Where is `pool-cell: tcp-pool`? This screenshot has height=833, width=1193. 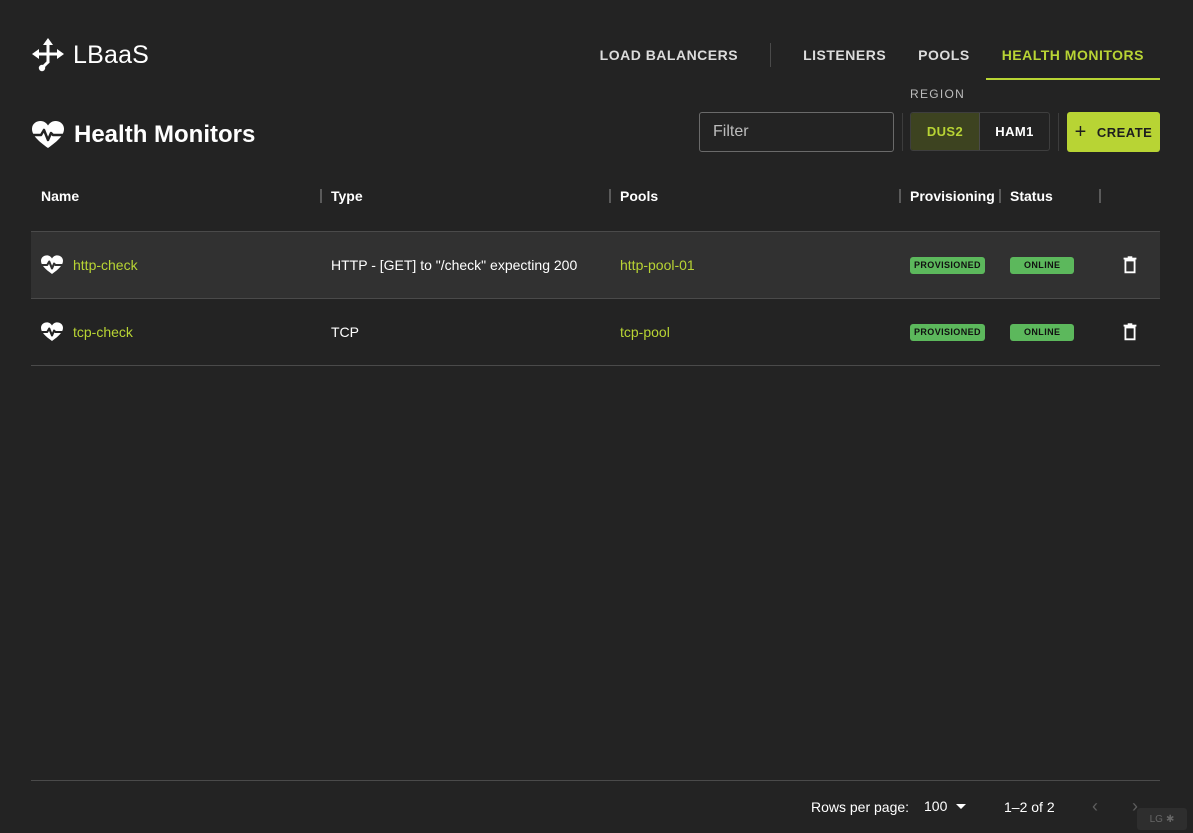
pool-cell: tcp-pool is located at coordinates (645, 332).